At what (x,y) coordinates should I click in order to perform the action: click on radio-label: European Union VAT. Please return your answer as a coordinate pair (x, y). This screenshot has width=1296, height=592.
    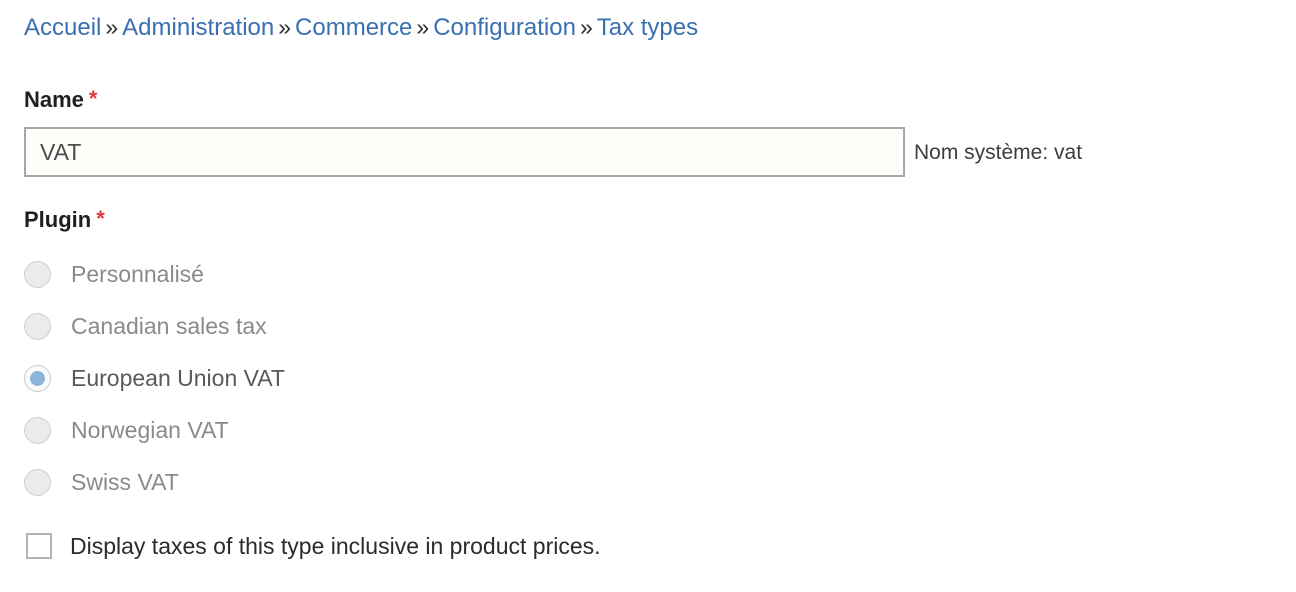
    Looking at the image, I should click on (178, 378).